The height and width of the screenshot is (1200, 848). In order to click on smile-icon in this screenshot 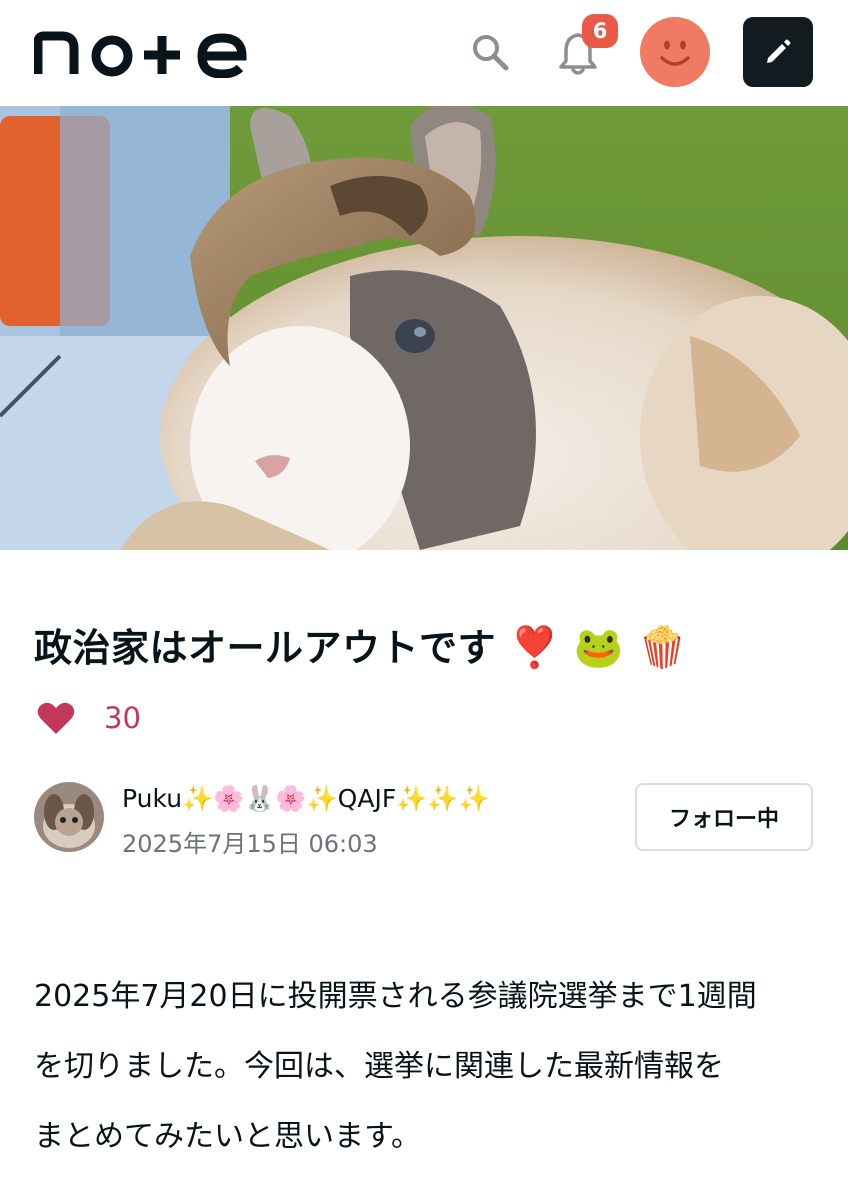, I will do `click(675, 53)`.